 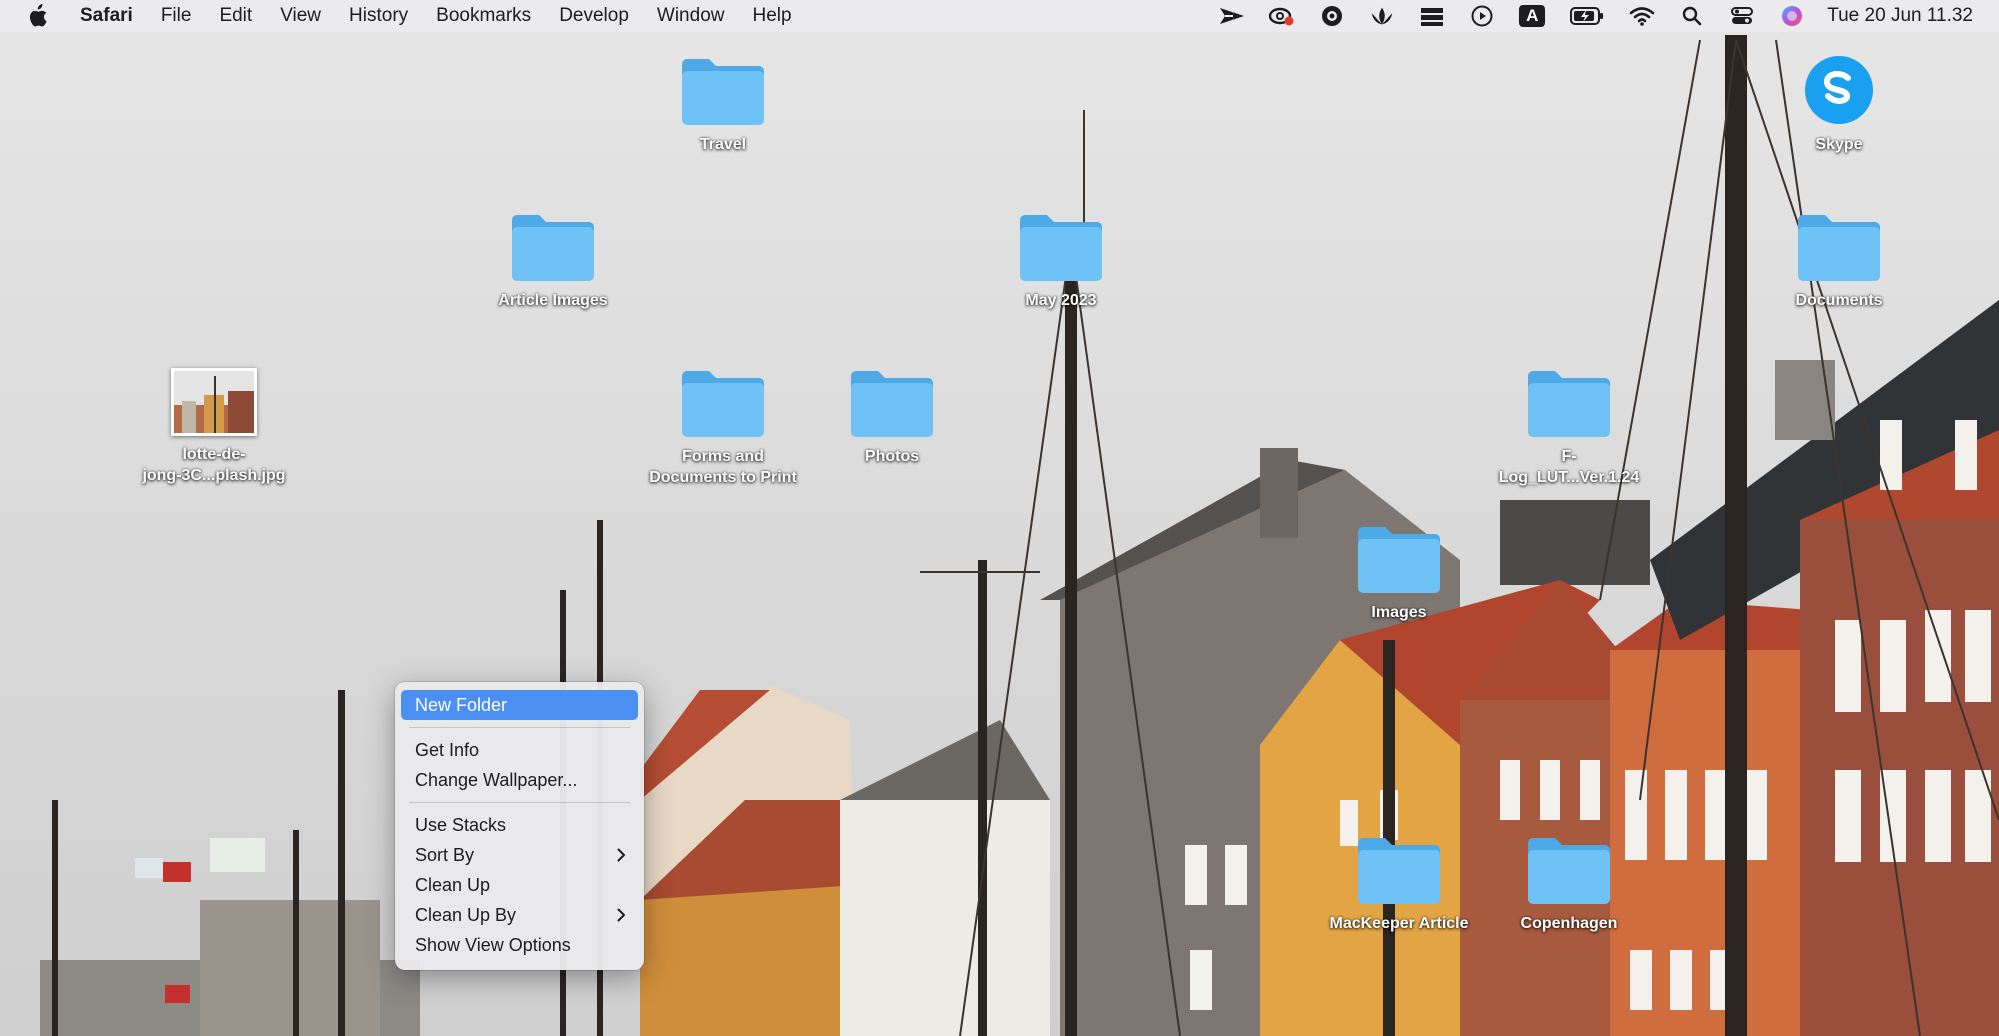 What do you see at coordinates (461, 825) in the screenshot?
I see `menu-item-label: Use Stacks` at bounding box center [461, 825].